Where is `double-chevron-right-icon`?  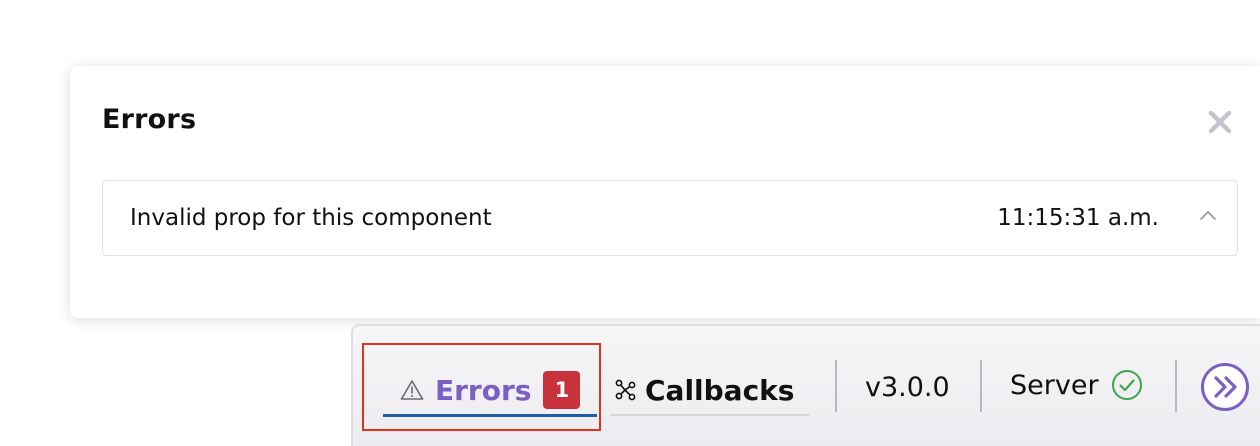 double-chevron-right-icon is located at coordinates (1225, 387).